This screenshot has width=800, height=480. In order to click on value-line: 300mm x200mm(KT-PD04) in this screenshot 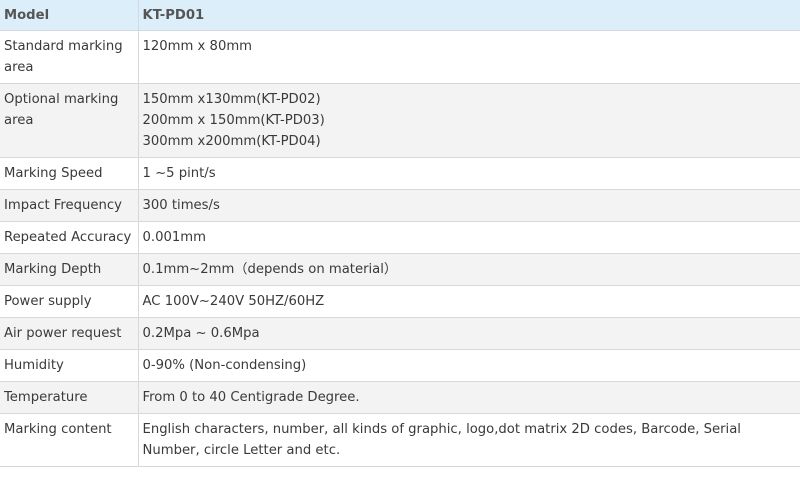, I will do `click(231, 141)`.